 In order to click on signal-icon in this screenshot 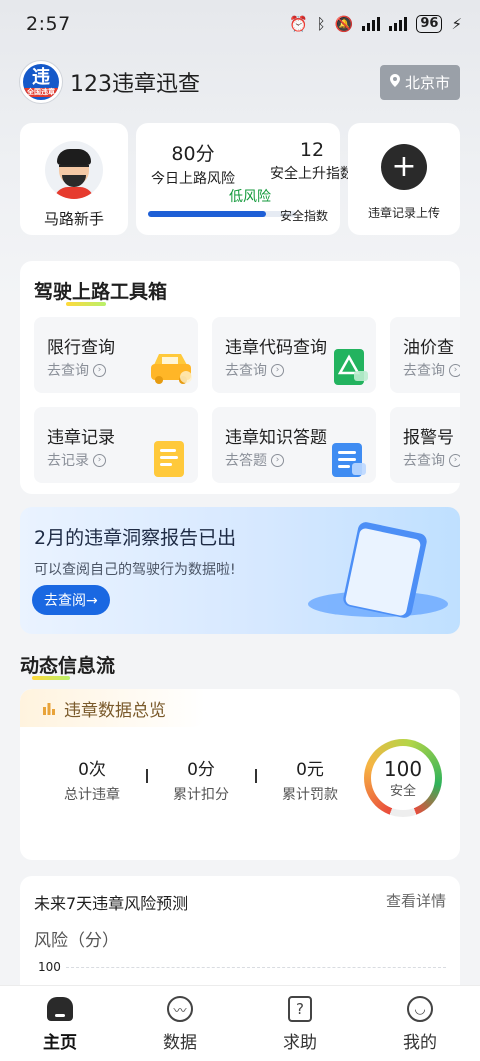, I will do `click(371, 24)`.